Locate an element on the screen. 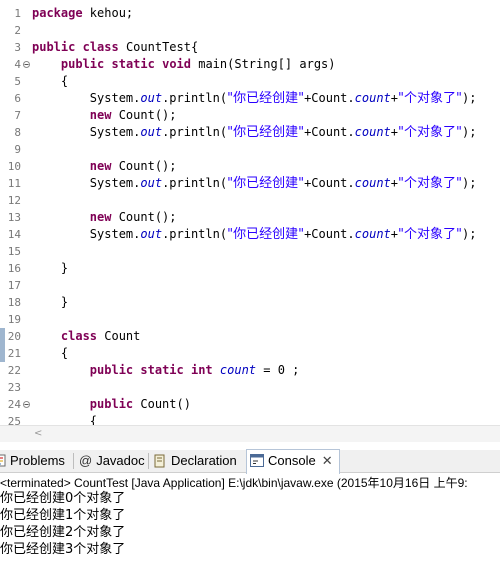 Image resolution: width=500 pixels, height=575 pixels. line-number: 8 is located at coordinates (17, 132).